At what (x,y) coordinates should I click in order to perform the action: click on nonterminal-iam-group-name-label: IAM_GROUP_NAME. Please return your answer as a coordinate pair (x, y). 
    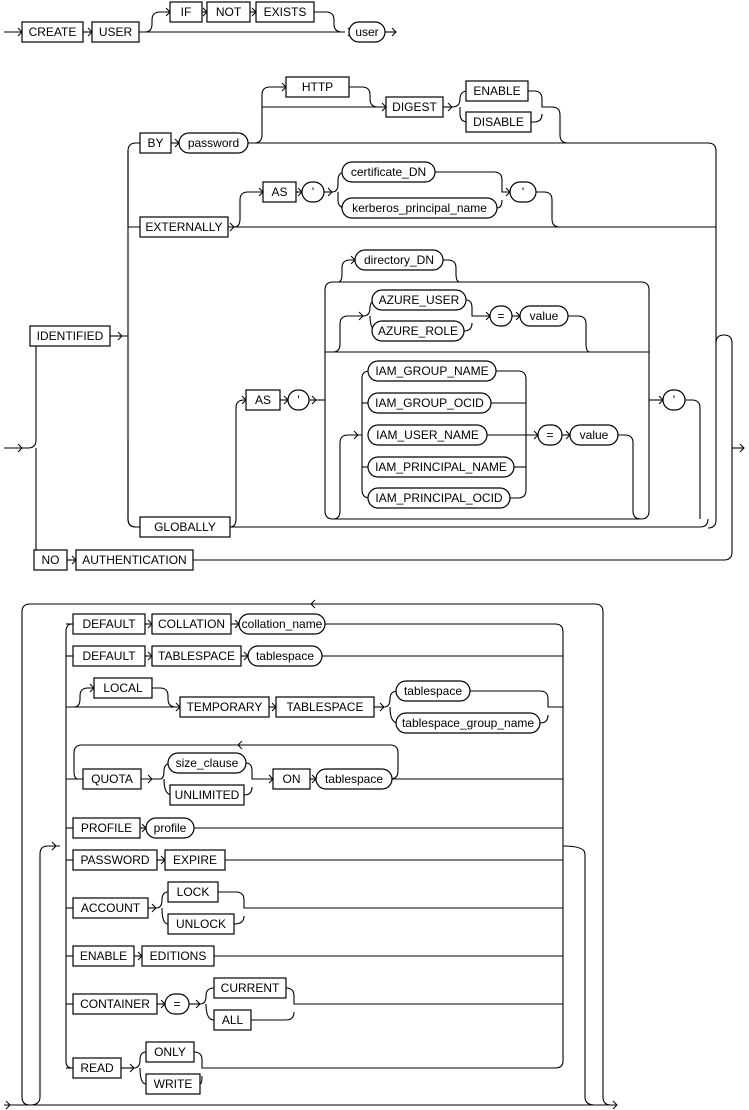
    Looking at the image, I should click on (431, 371).